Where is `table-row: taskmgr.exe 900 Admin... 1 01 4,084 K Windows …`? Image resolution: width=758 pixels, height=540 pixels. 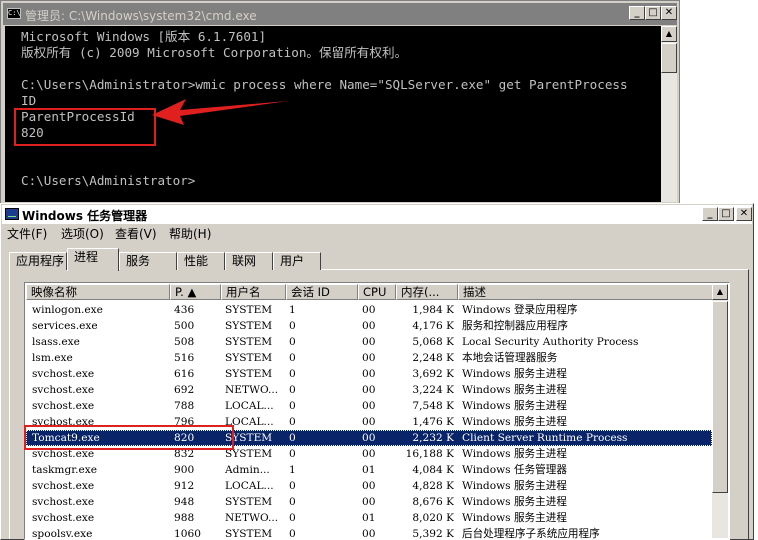 table-row: taskmgr.exe 900 Admin... 1 01 4,084 K Windows … is located at coordinates (369, 470).